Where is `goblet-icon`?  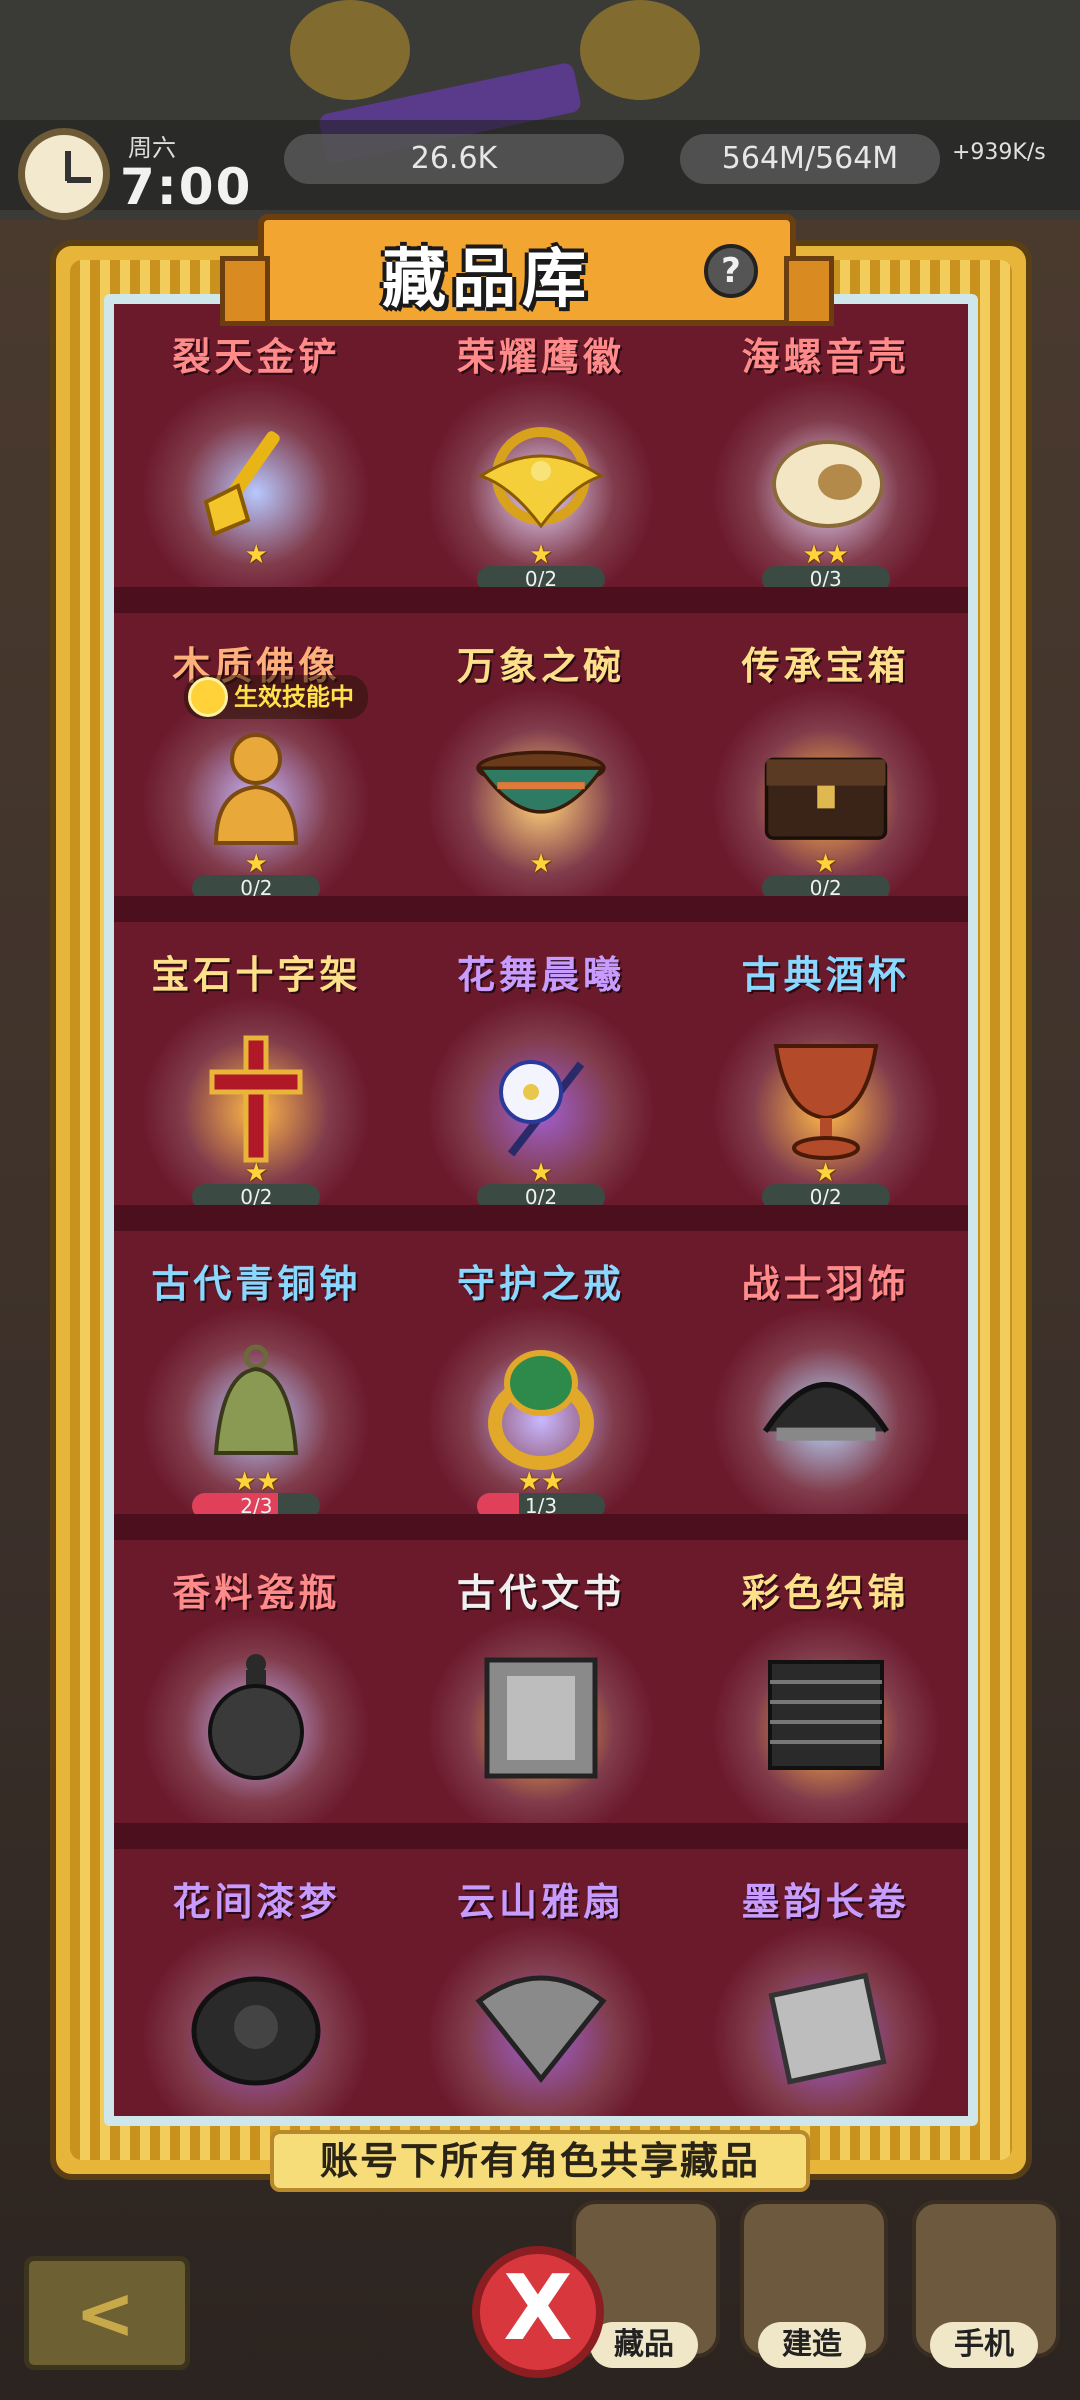
goblet-icon is located at coordinates (826, 1099).